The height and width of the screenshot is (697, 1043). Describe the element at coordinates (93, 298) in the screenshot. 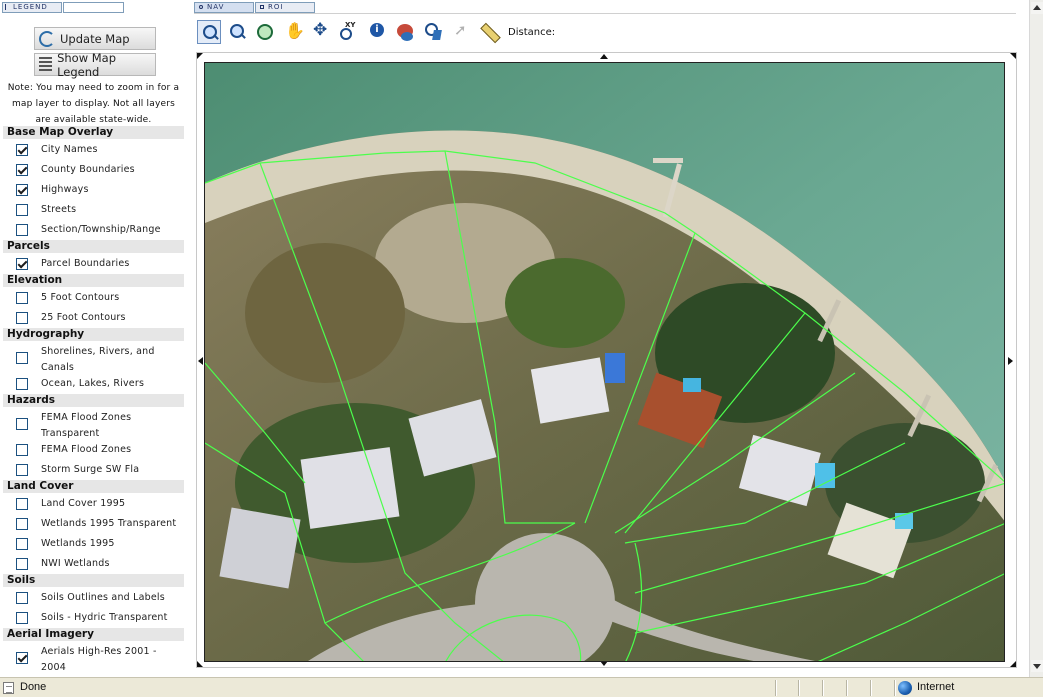

I see `layer-row: 5 Foot Contours` at that location.